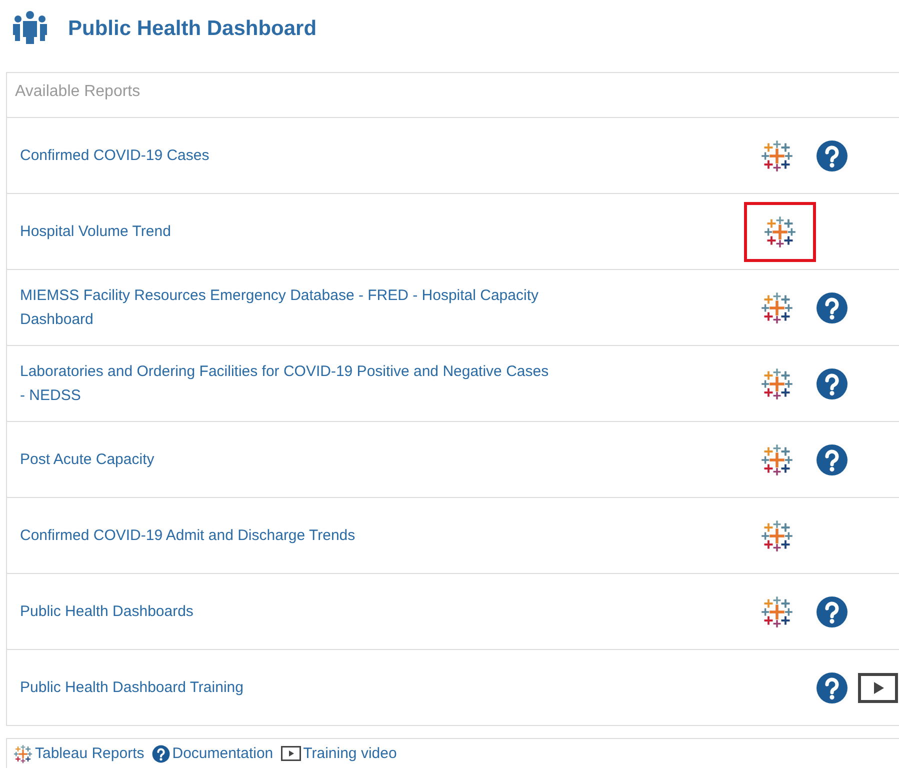  What do you see at coordinates (30, 27) in the screenshot?
I see `people-icon` at bounding box center [30, 27].